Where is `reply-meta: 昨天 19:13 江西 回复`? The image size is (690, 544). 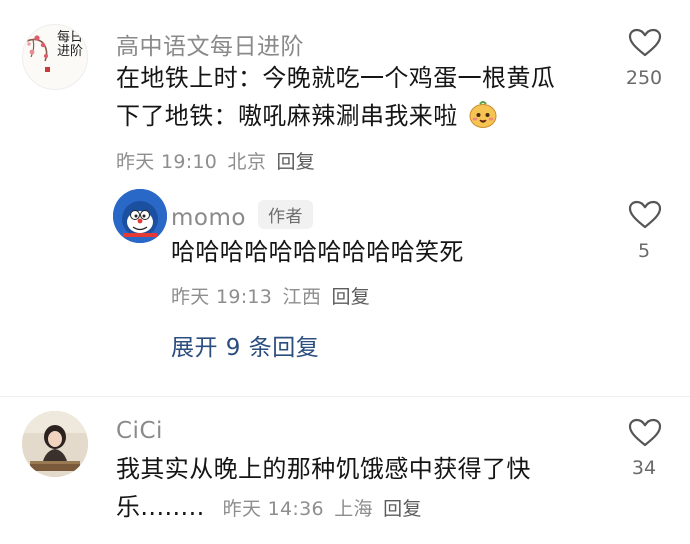
reply-meta: 昨天 19:13 江西 回复 is located at coordinates (270, 295).